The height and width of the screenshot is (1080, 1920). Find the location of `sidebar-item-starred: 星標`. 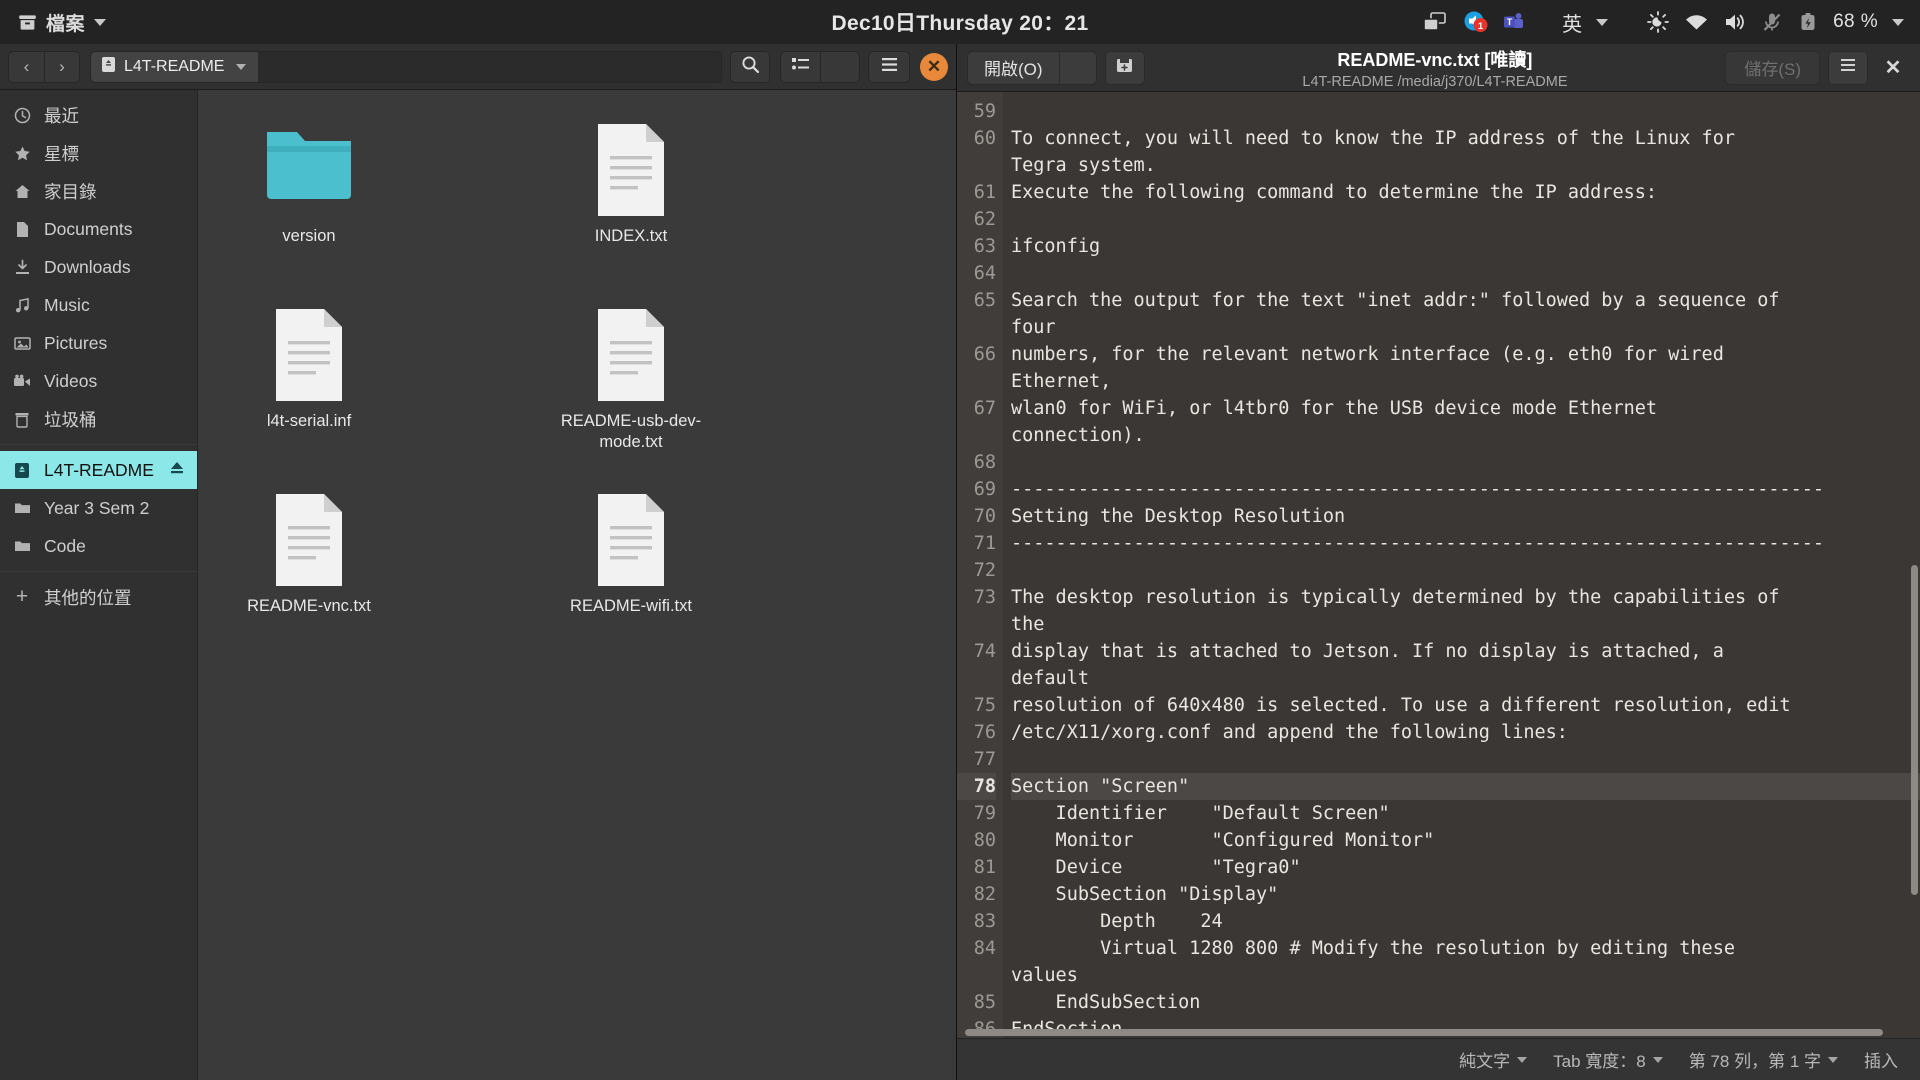

sidebar-item-starred: 星標 is located at coordinates (98, 153).